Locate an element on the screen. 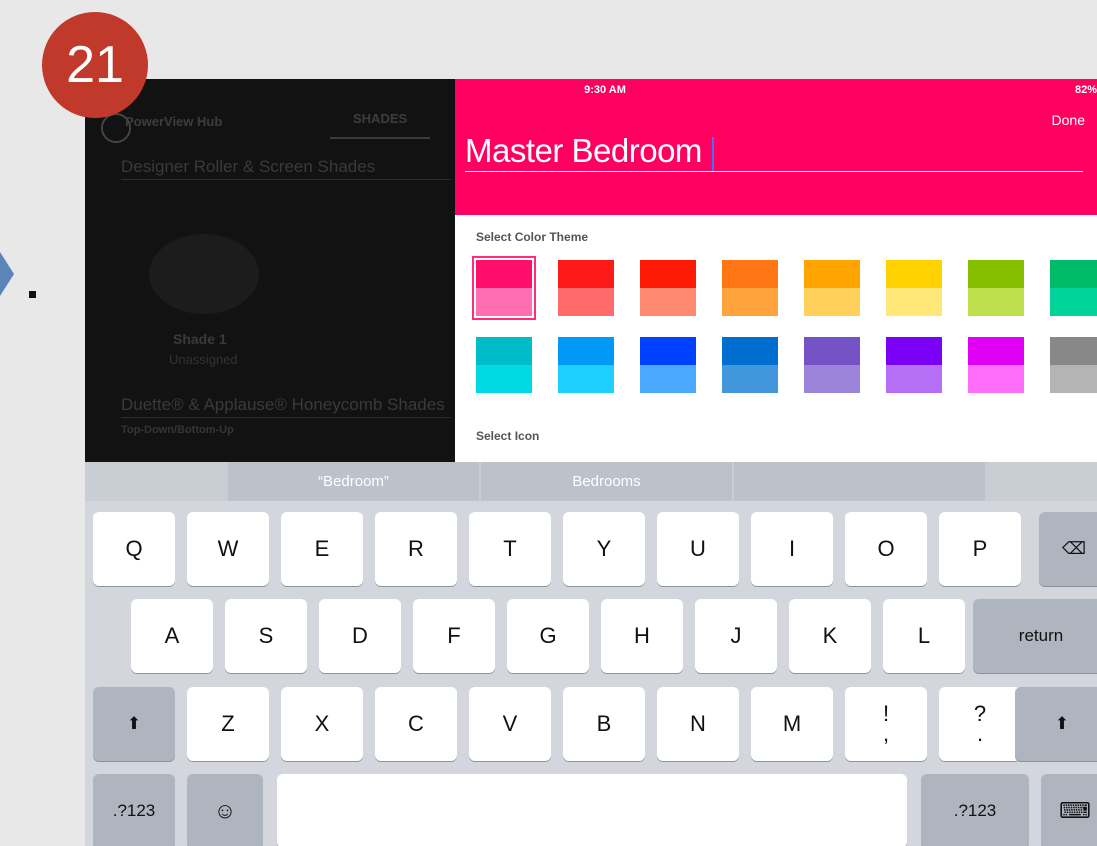 The image size is (1097, 846). shift-key-right: ⬆ is located at coordinates (1056, 724).